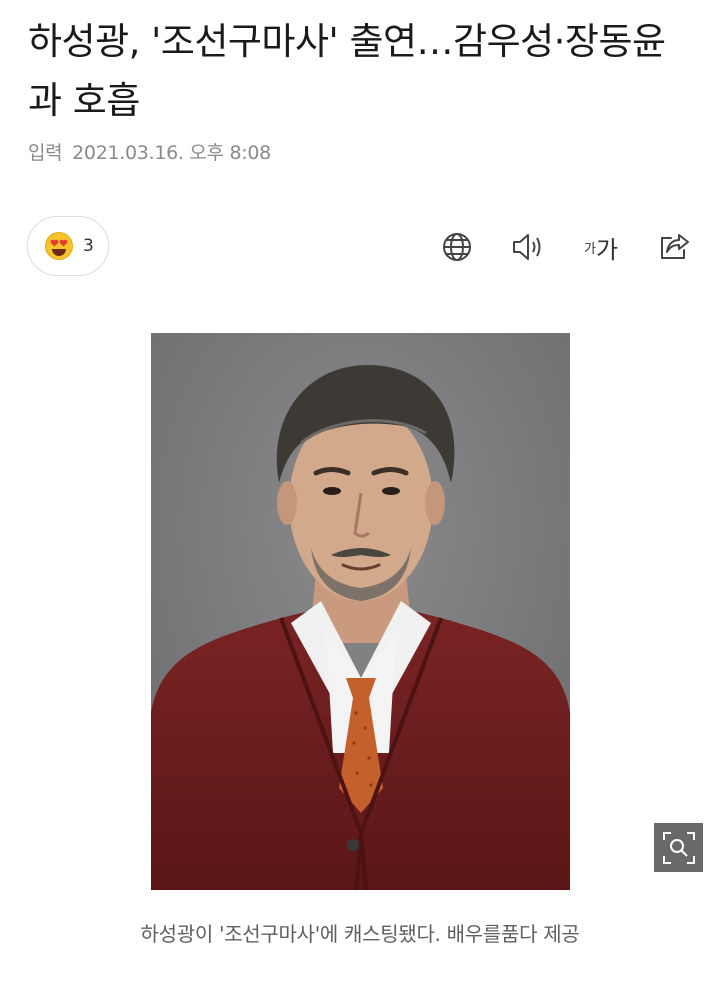 Image resolution: width=720 pixels, height=986 pixels. Describe the element at coordinates (88, 246) in the screenshot. I see `reaction-count: 3` at that location.